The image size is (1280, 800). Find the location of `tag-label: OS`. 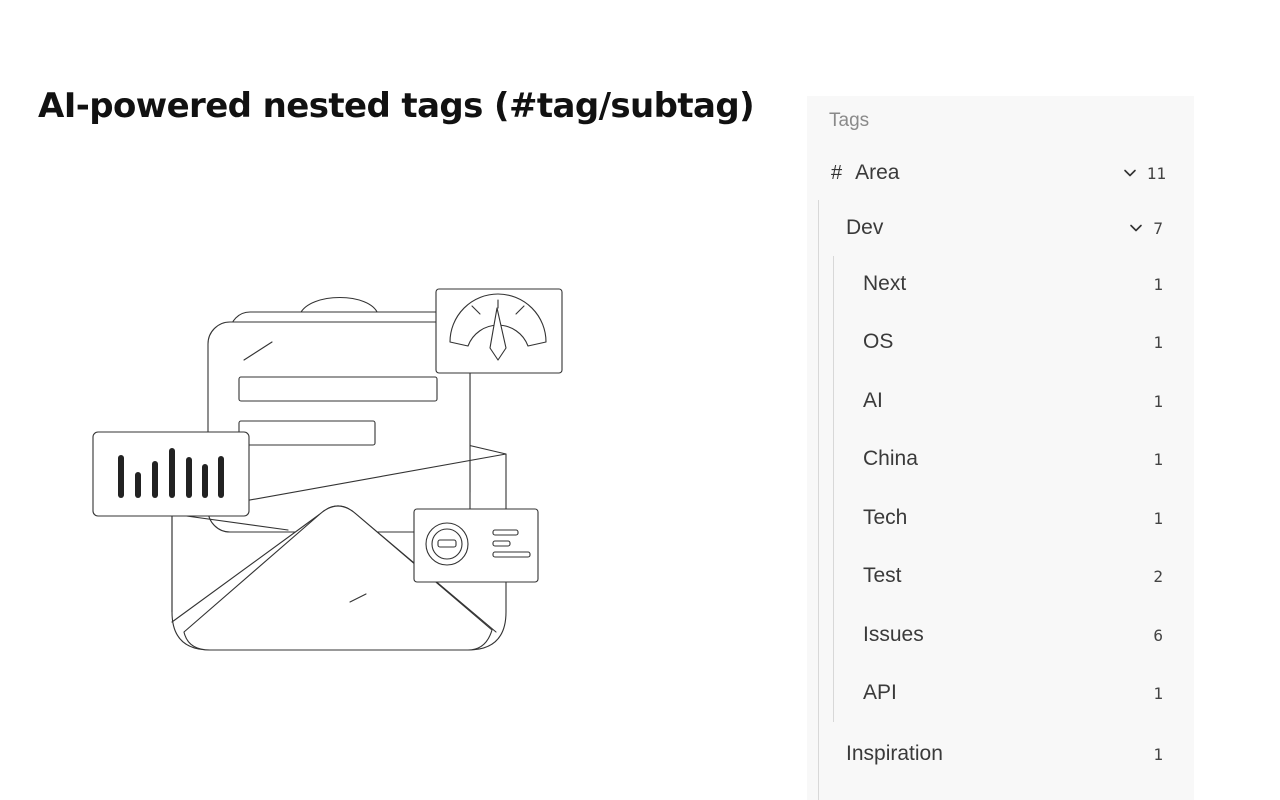

tag-label: OS is located at coordinates (878, 341).